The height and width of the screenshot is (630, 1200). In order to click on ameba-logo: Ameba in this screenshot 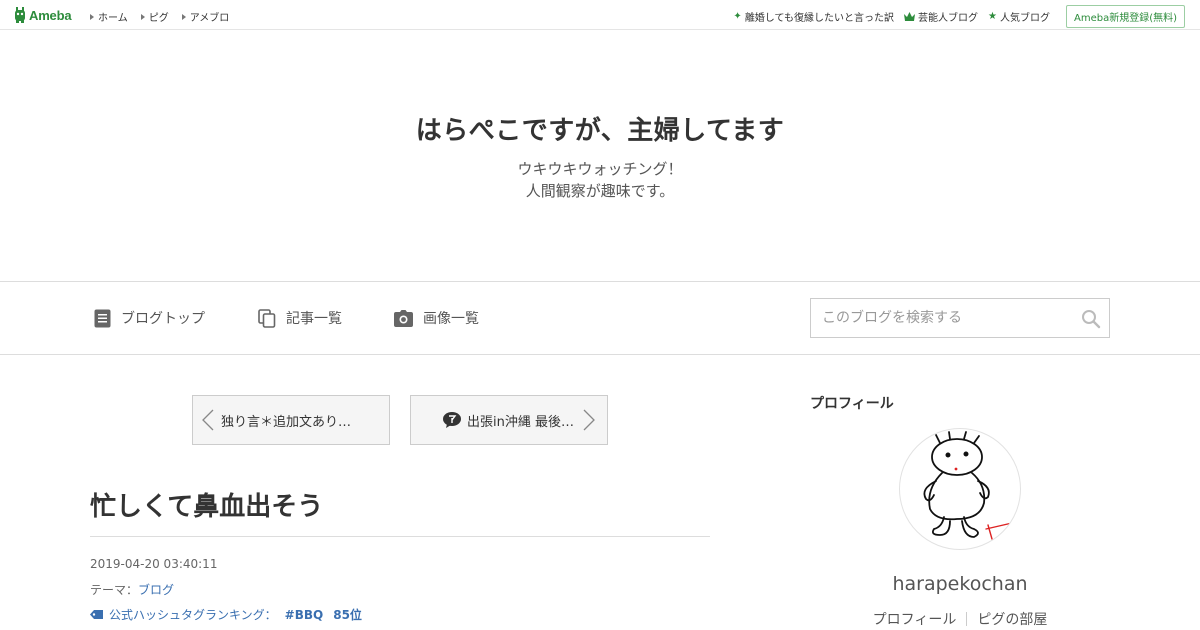, I will do `click(42, 15)`.